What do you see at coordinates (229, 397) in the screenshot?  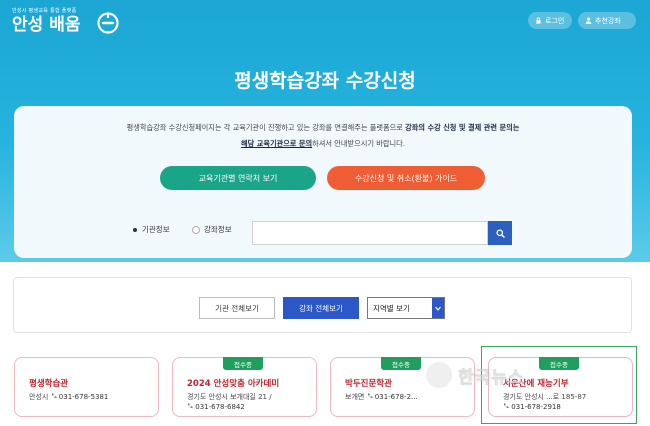 I see `card-address-text: 경기도 안성시 보개대길 21 /` at bounding box center [229, 397].